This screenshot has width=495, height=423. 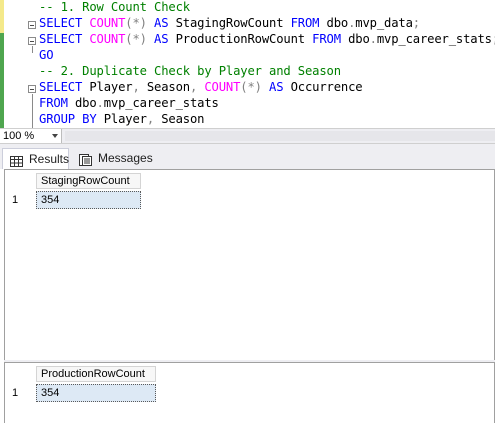 I want to click on chevron-down-icon, so click(x=55, y=136).